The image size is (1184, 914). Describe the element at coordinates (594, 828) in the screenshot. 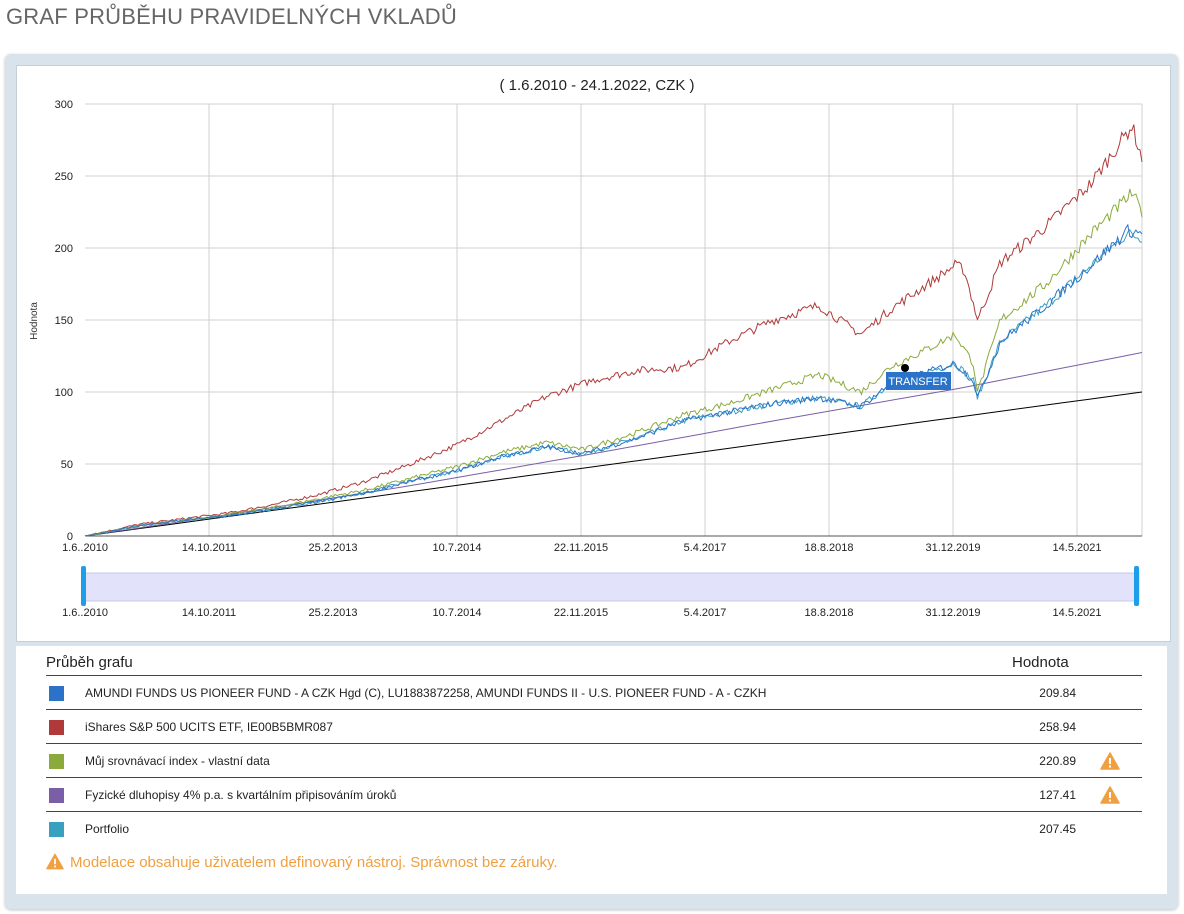

I see `legend-row: Portfolio 207.45` at that location.